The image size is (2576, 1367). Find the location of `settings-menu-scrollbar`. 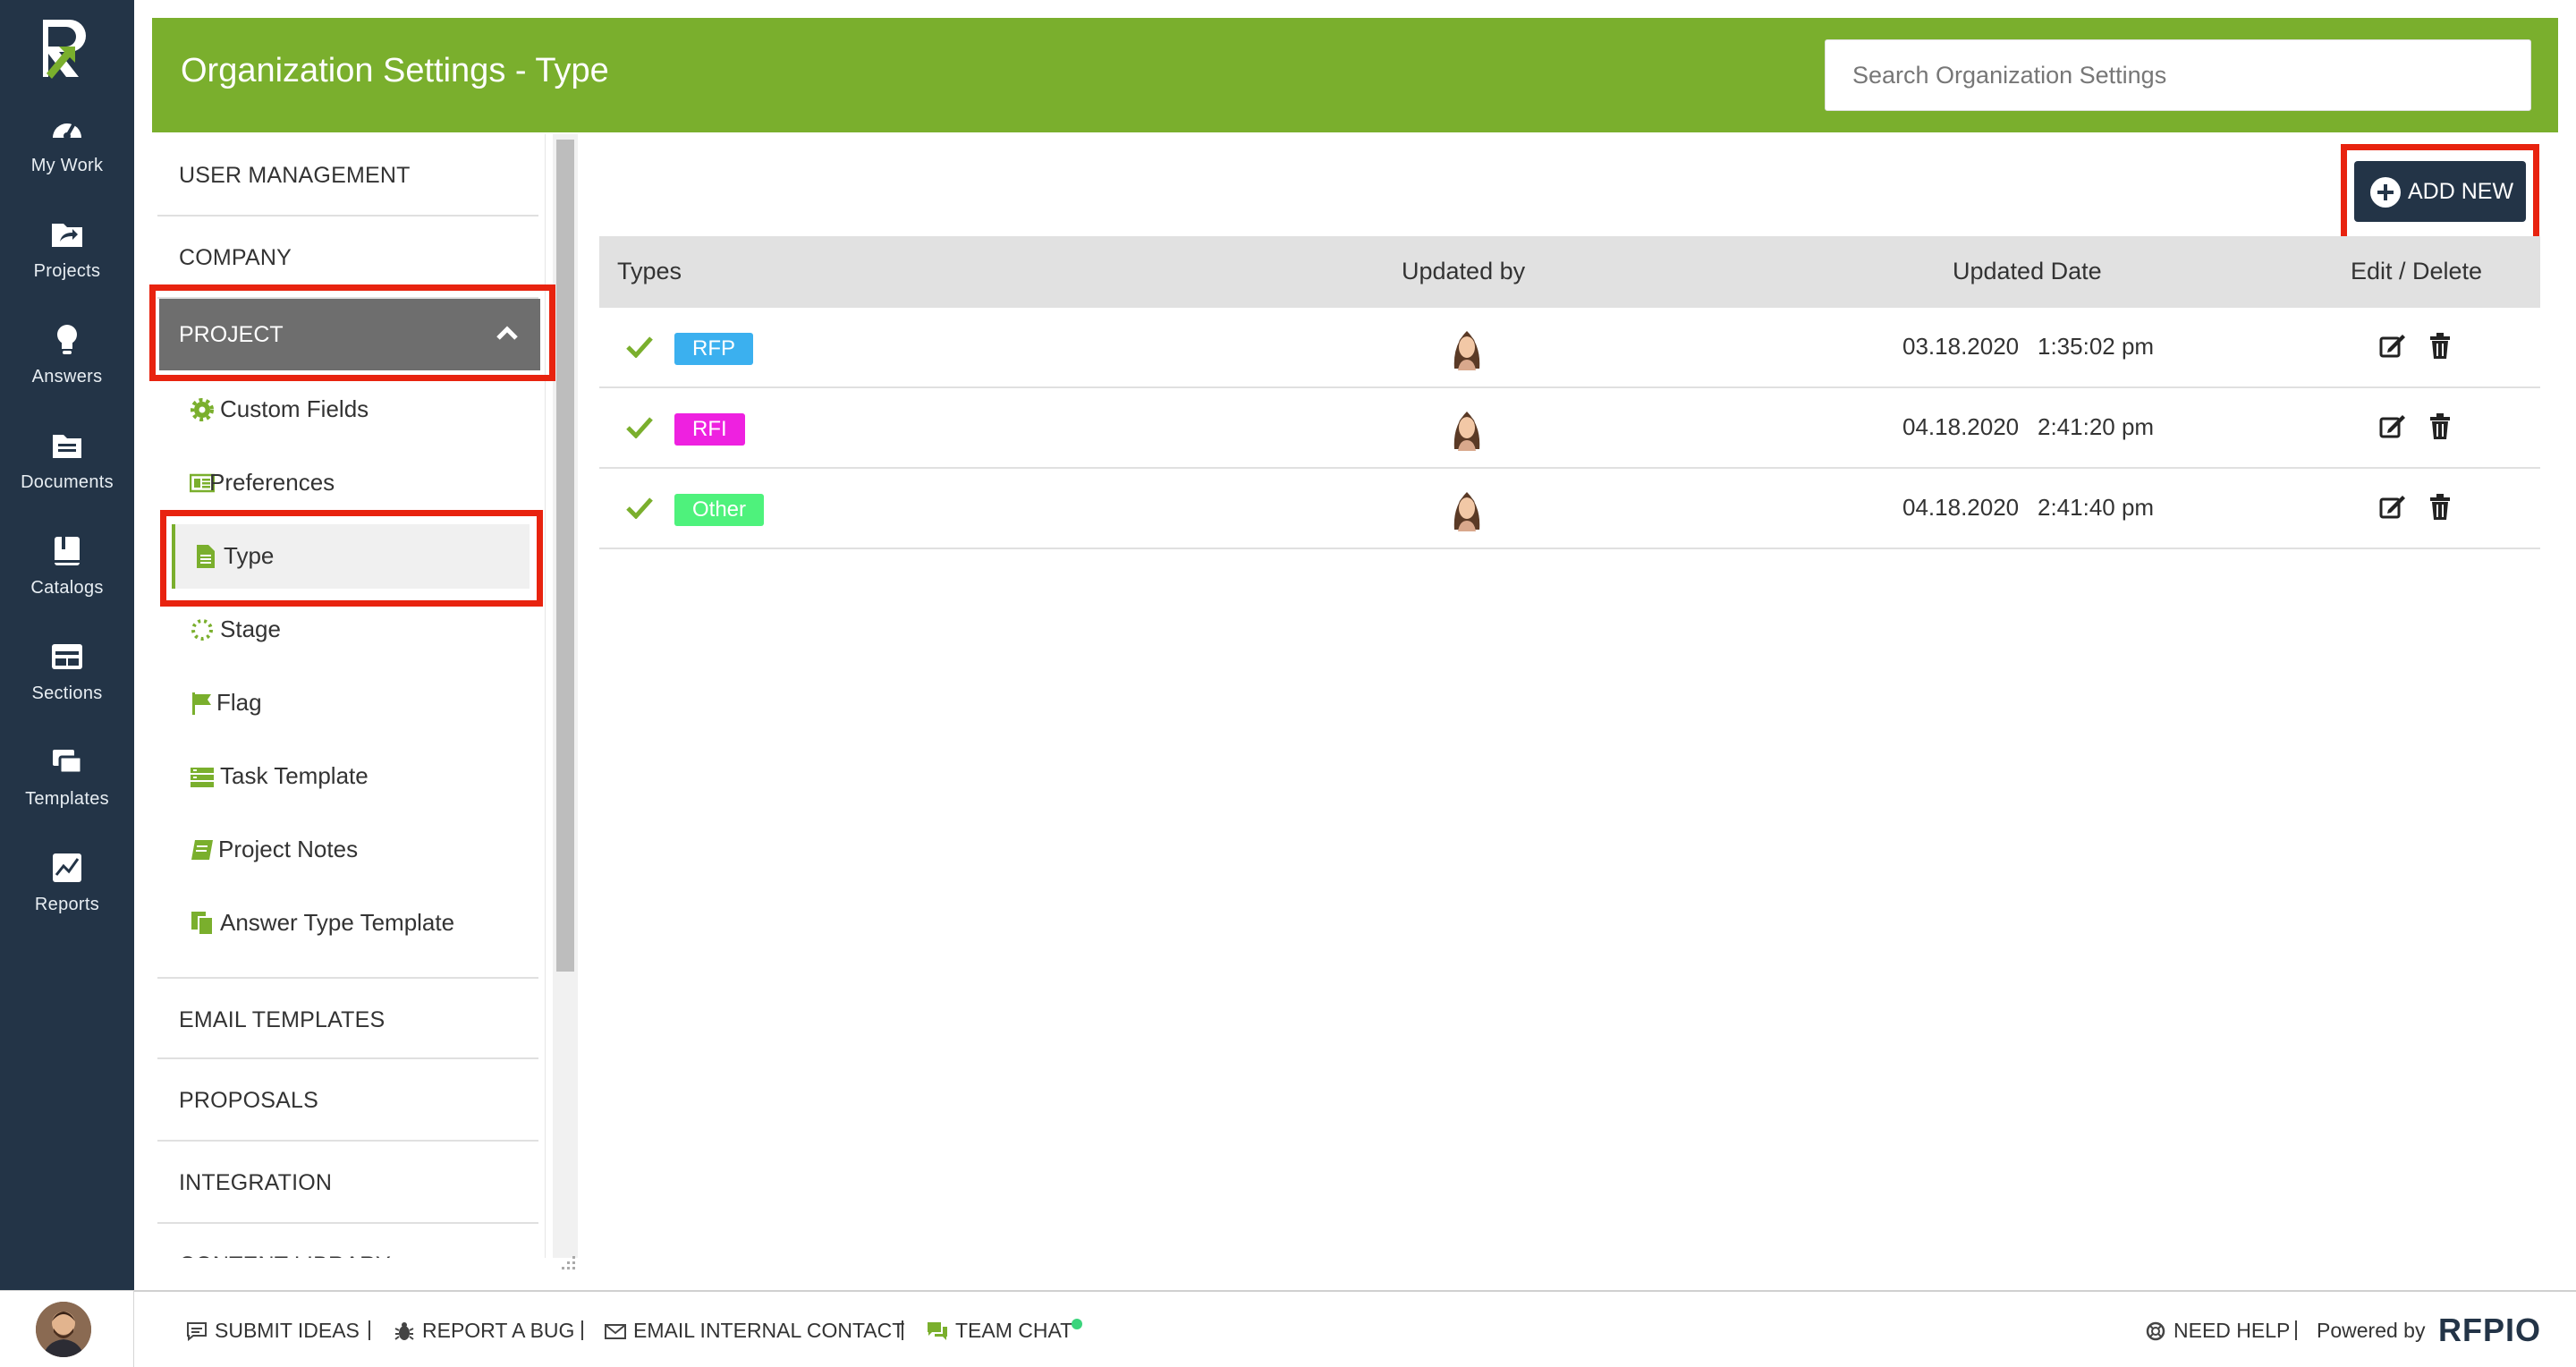

settings-menu-scrollbar is located at coordinates (565, 556).